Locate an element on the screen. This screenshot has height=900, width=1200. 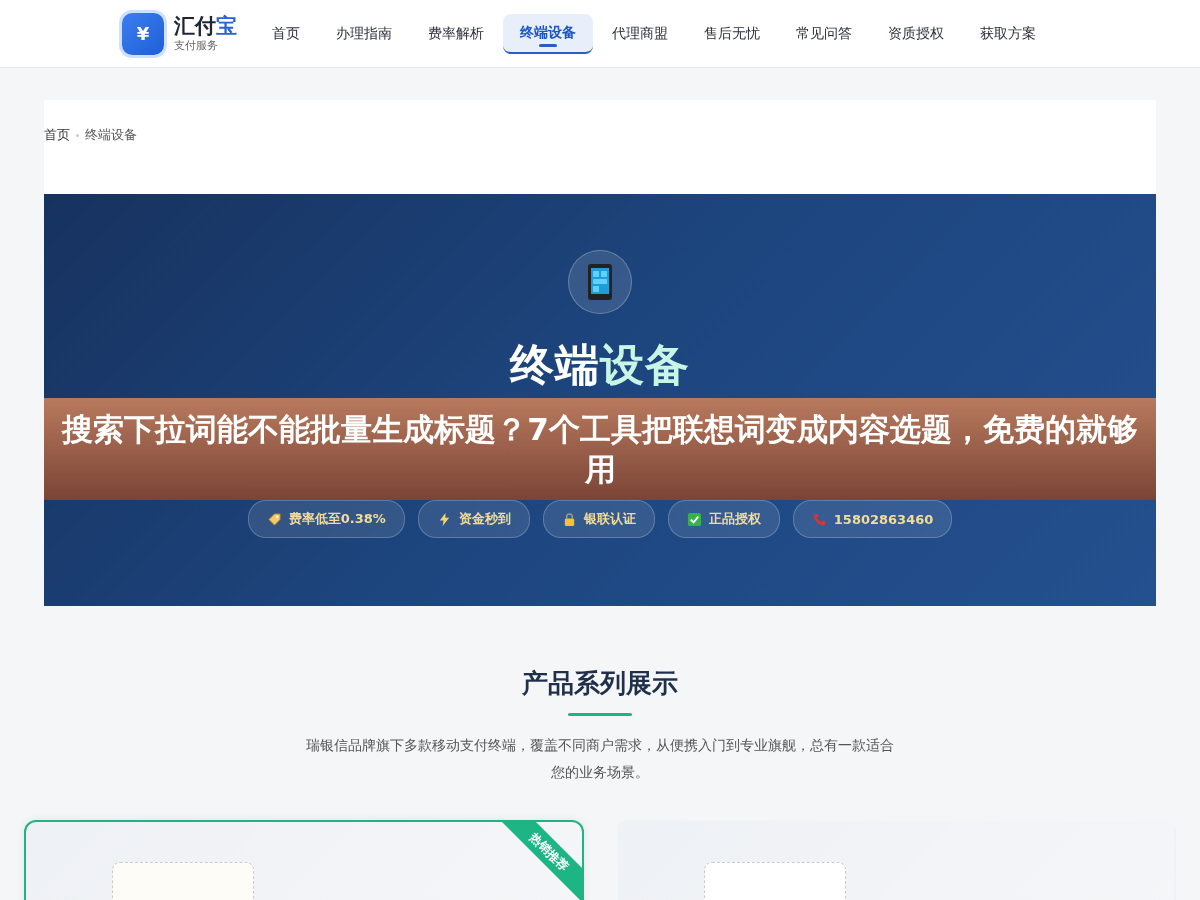
nav-tab: 首页 is located at coordinates (286, 33).